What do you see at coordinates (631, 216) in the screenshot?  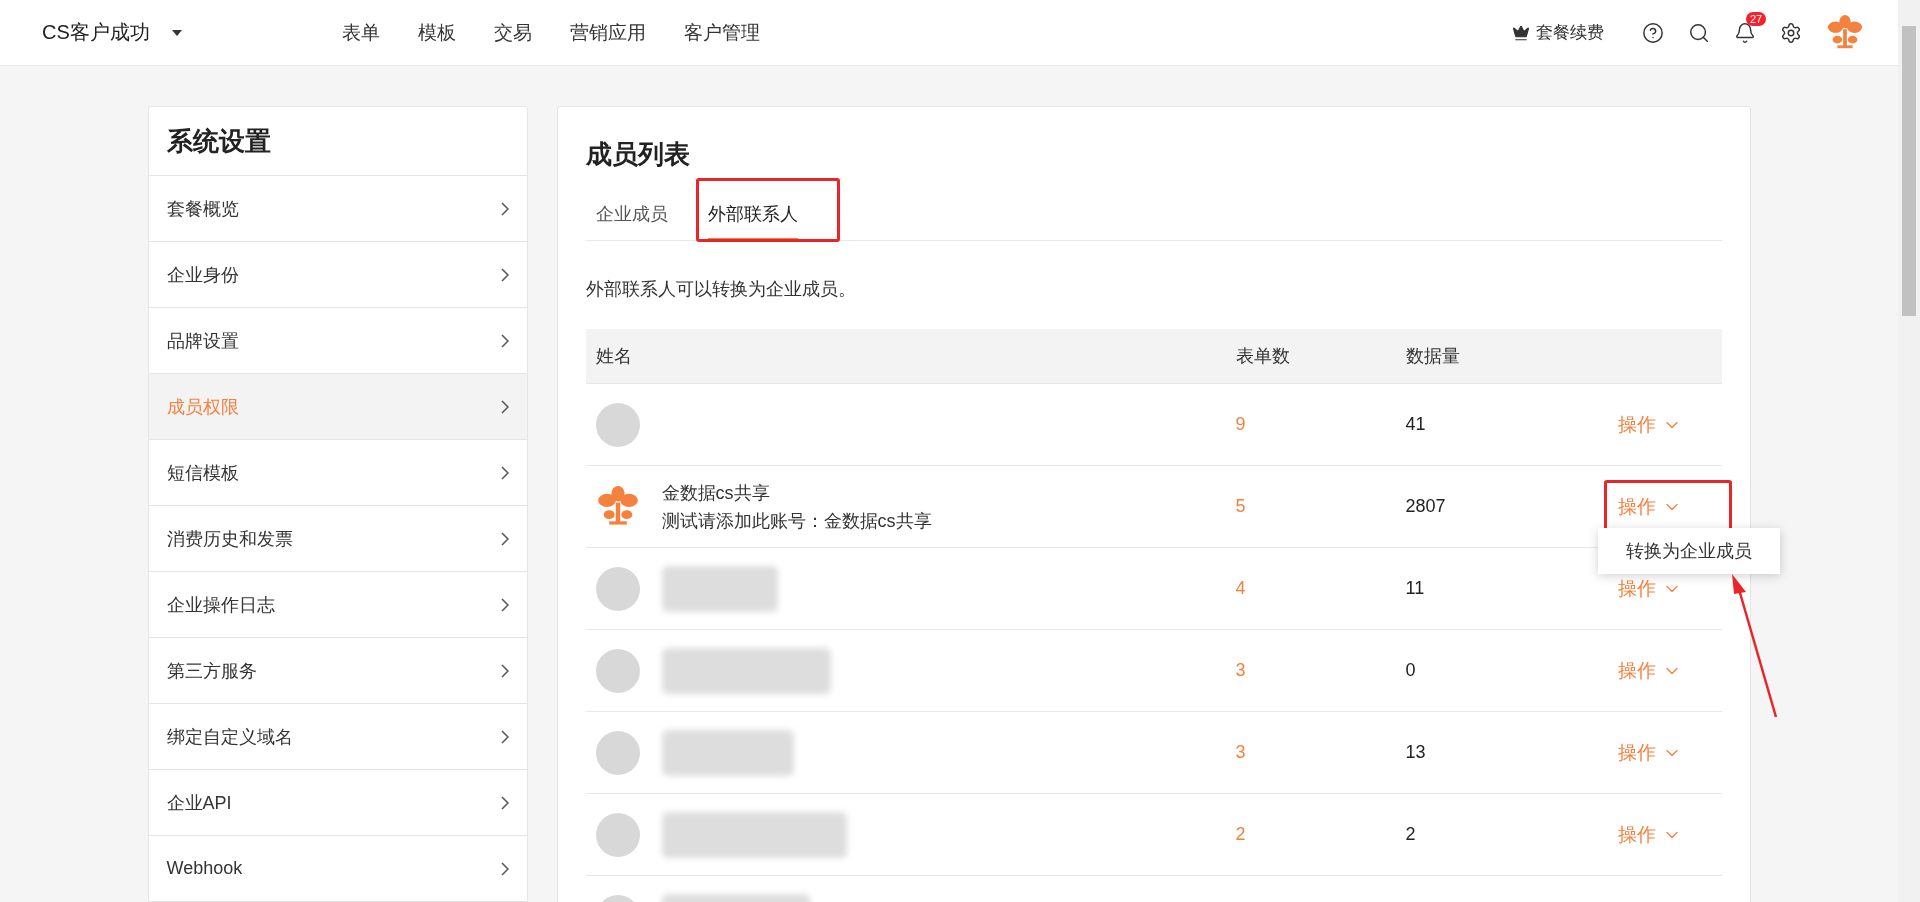 I see `tab: 企业成员` at bounding box center [631, 216].